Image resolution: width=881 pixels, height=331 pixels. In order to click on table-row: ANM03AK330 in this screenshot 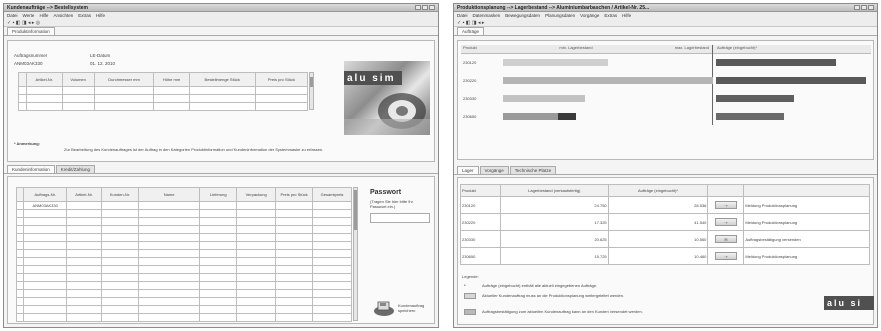, I will do `click(183, 205)`.